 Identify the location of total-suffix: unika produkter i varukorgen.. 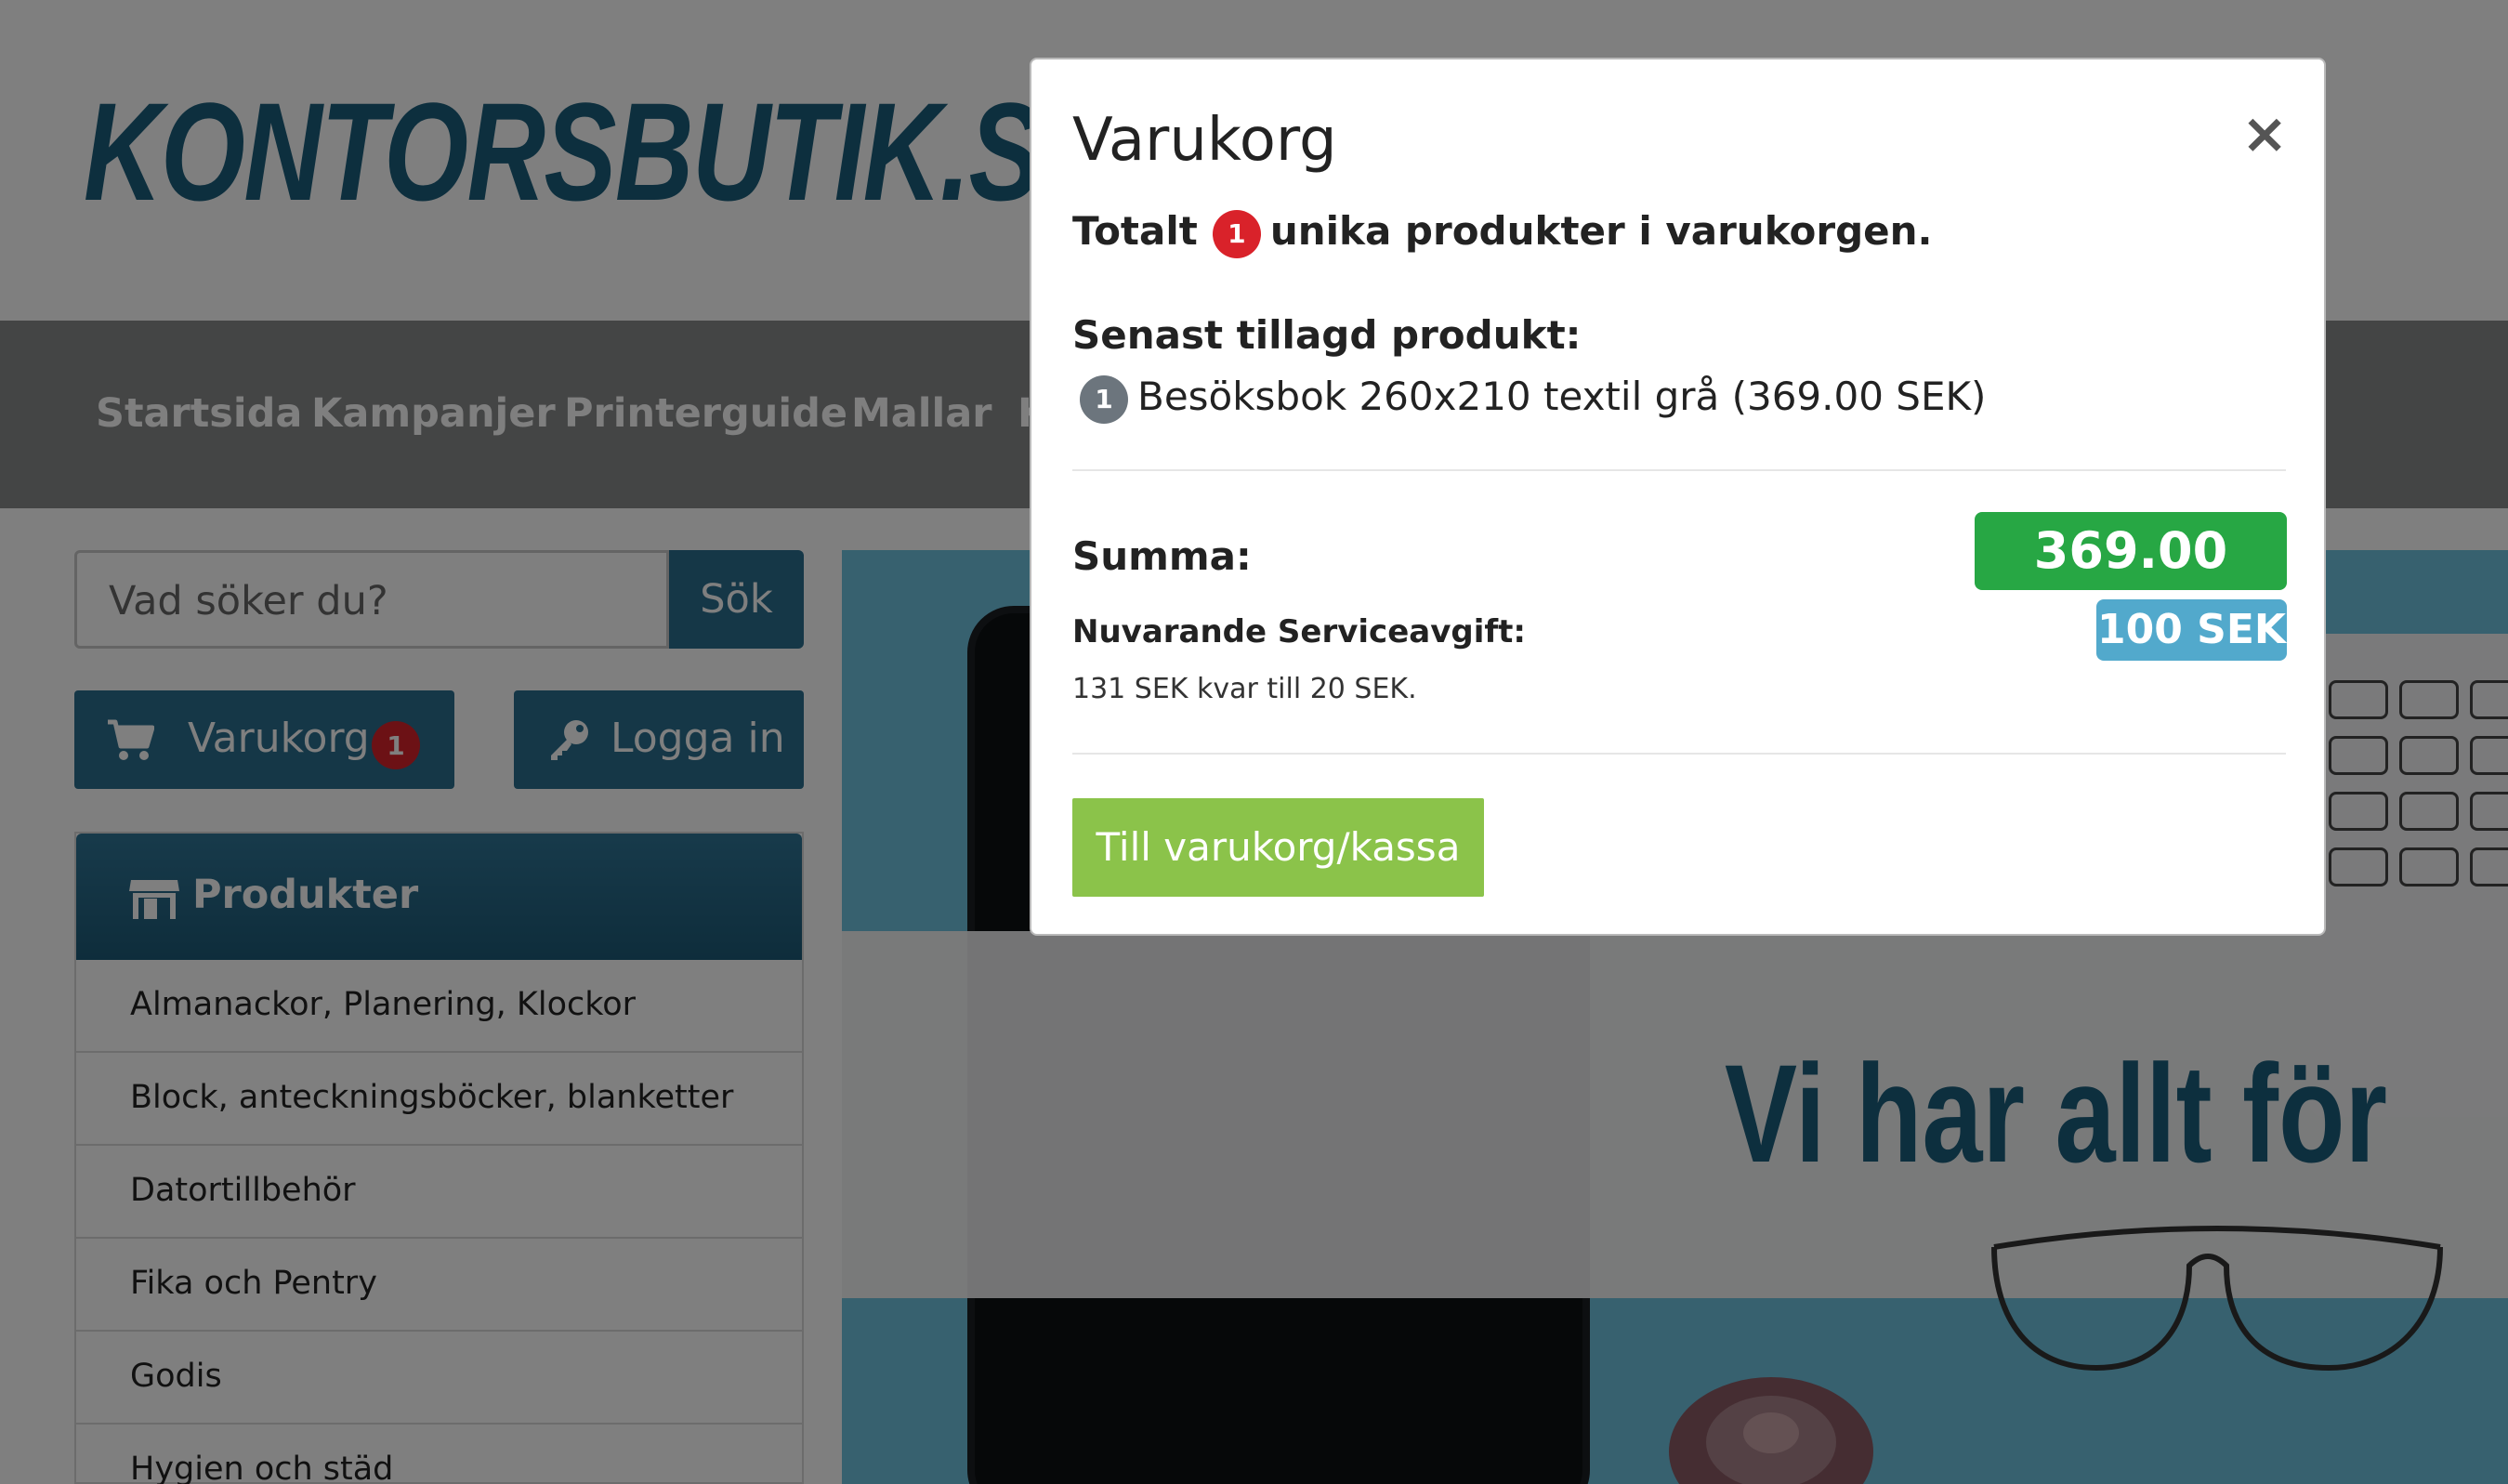
(1601, 231).